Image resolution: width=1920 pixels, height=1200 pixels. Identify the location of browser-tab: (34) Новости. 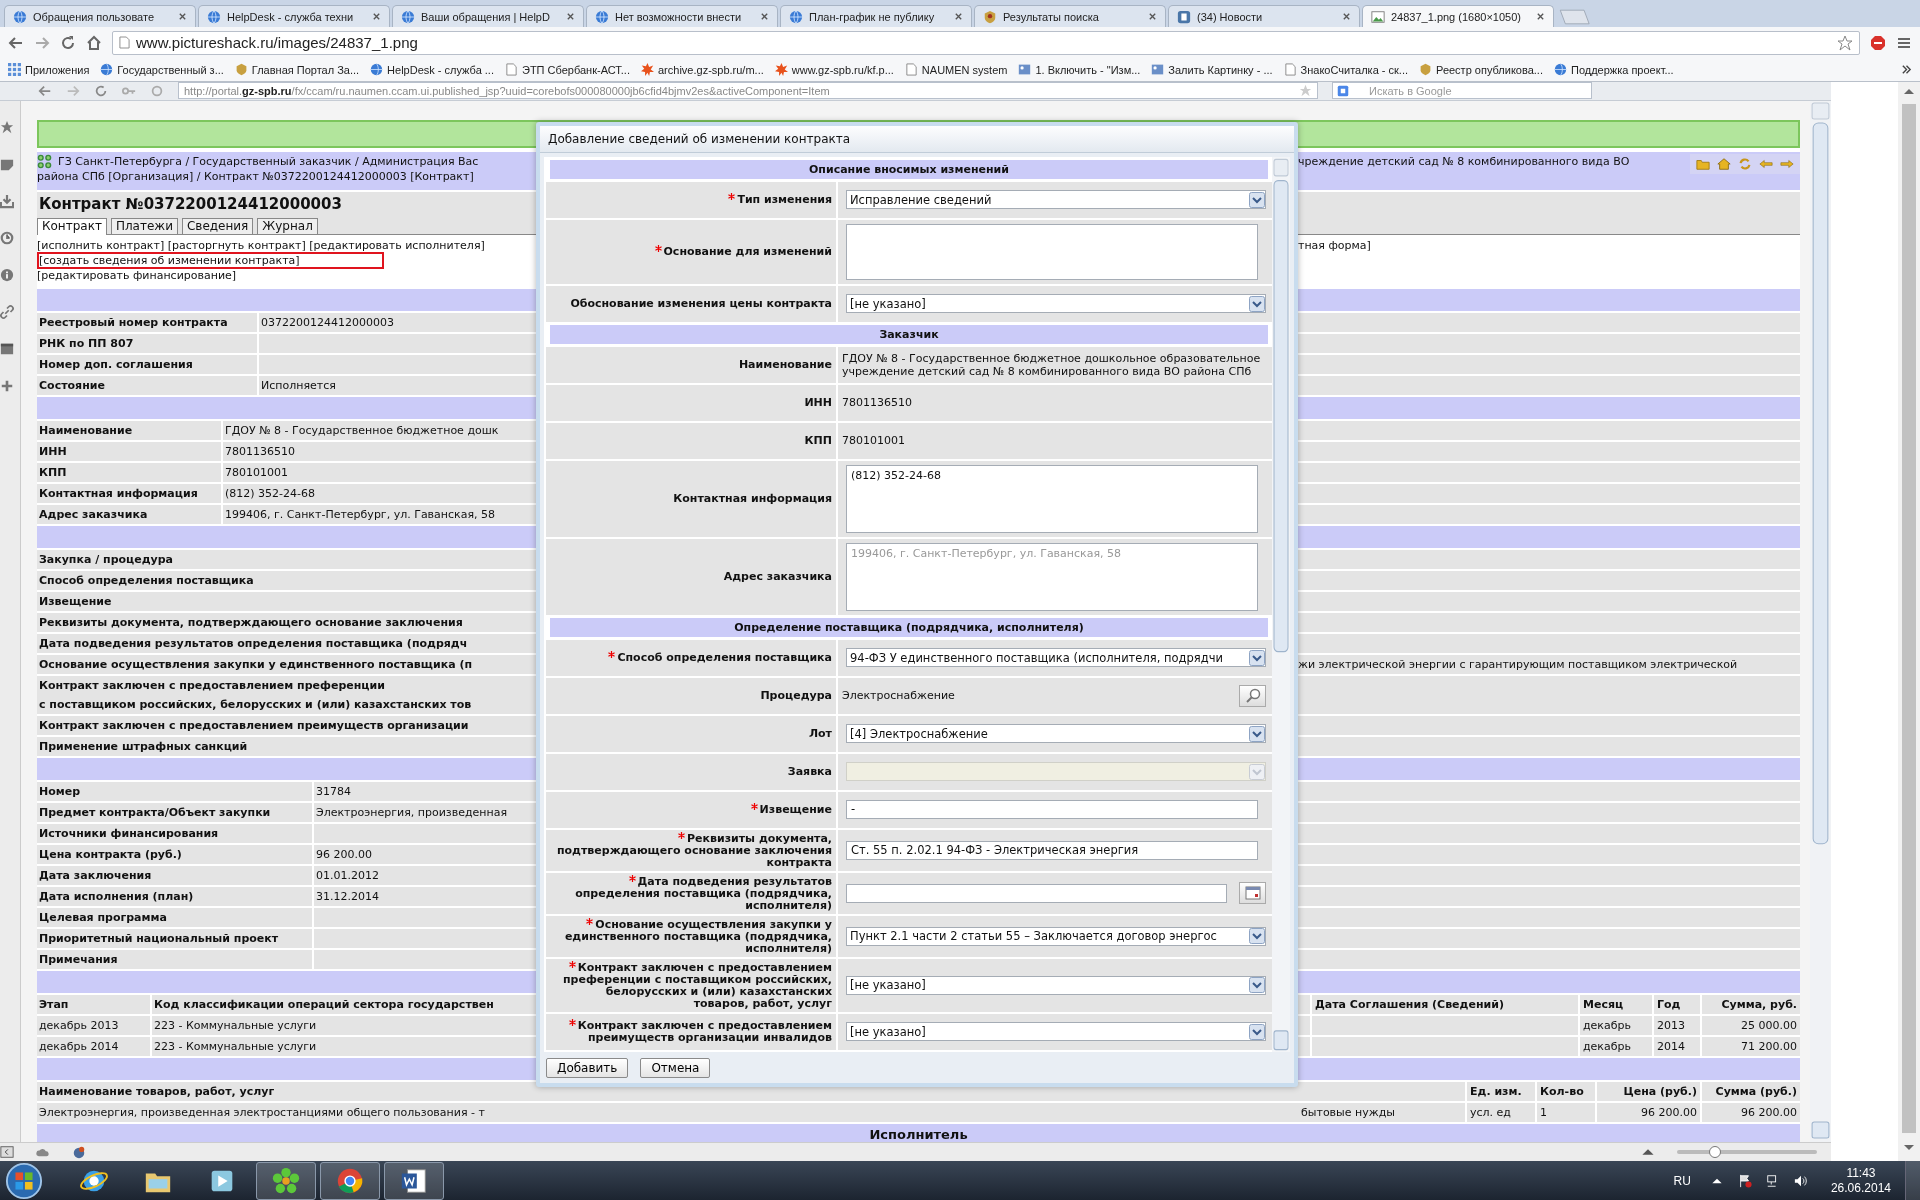
(1264, 16).